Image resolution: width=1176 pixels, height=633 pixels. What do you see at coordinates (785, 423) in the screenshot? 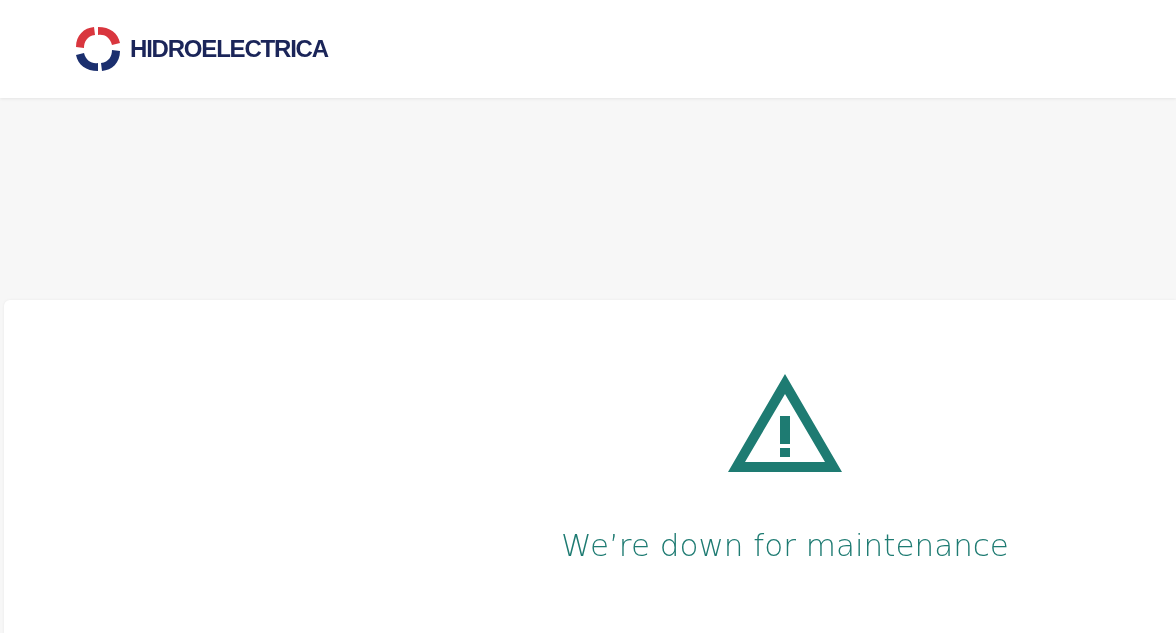
I see `warning-icon` at bounding box center [785, 423].